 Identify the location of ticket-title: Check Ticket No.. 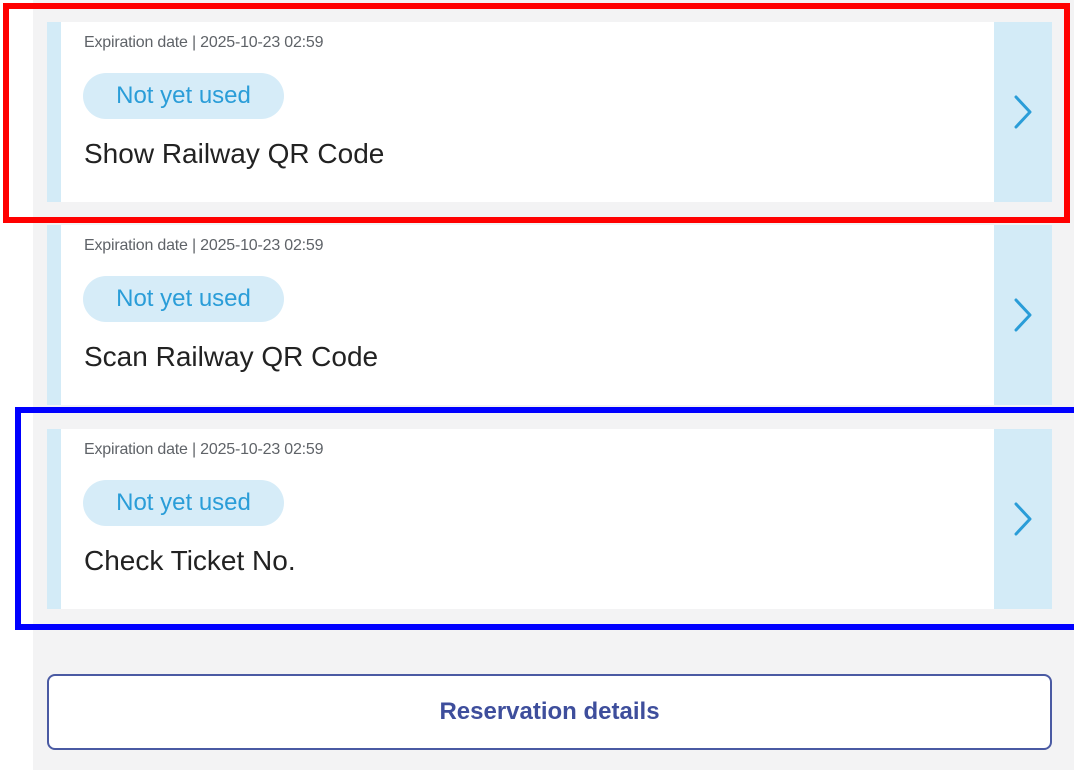
(190, 560).